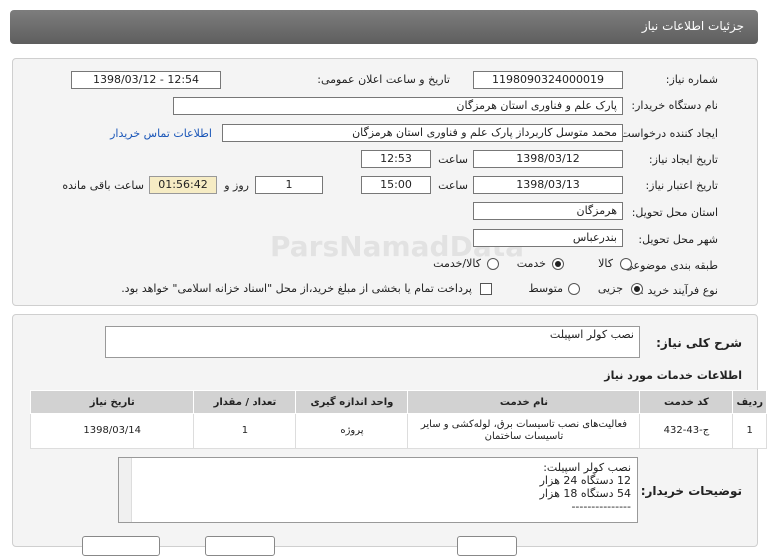  I want to click on bottom-button-right, so click(487, 546).